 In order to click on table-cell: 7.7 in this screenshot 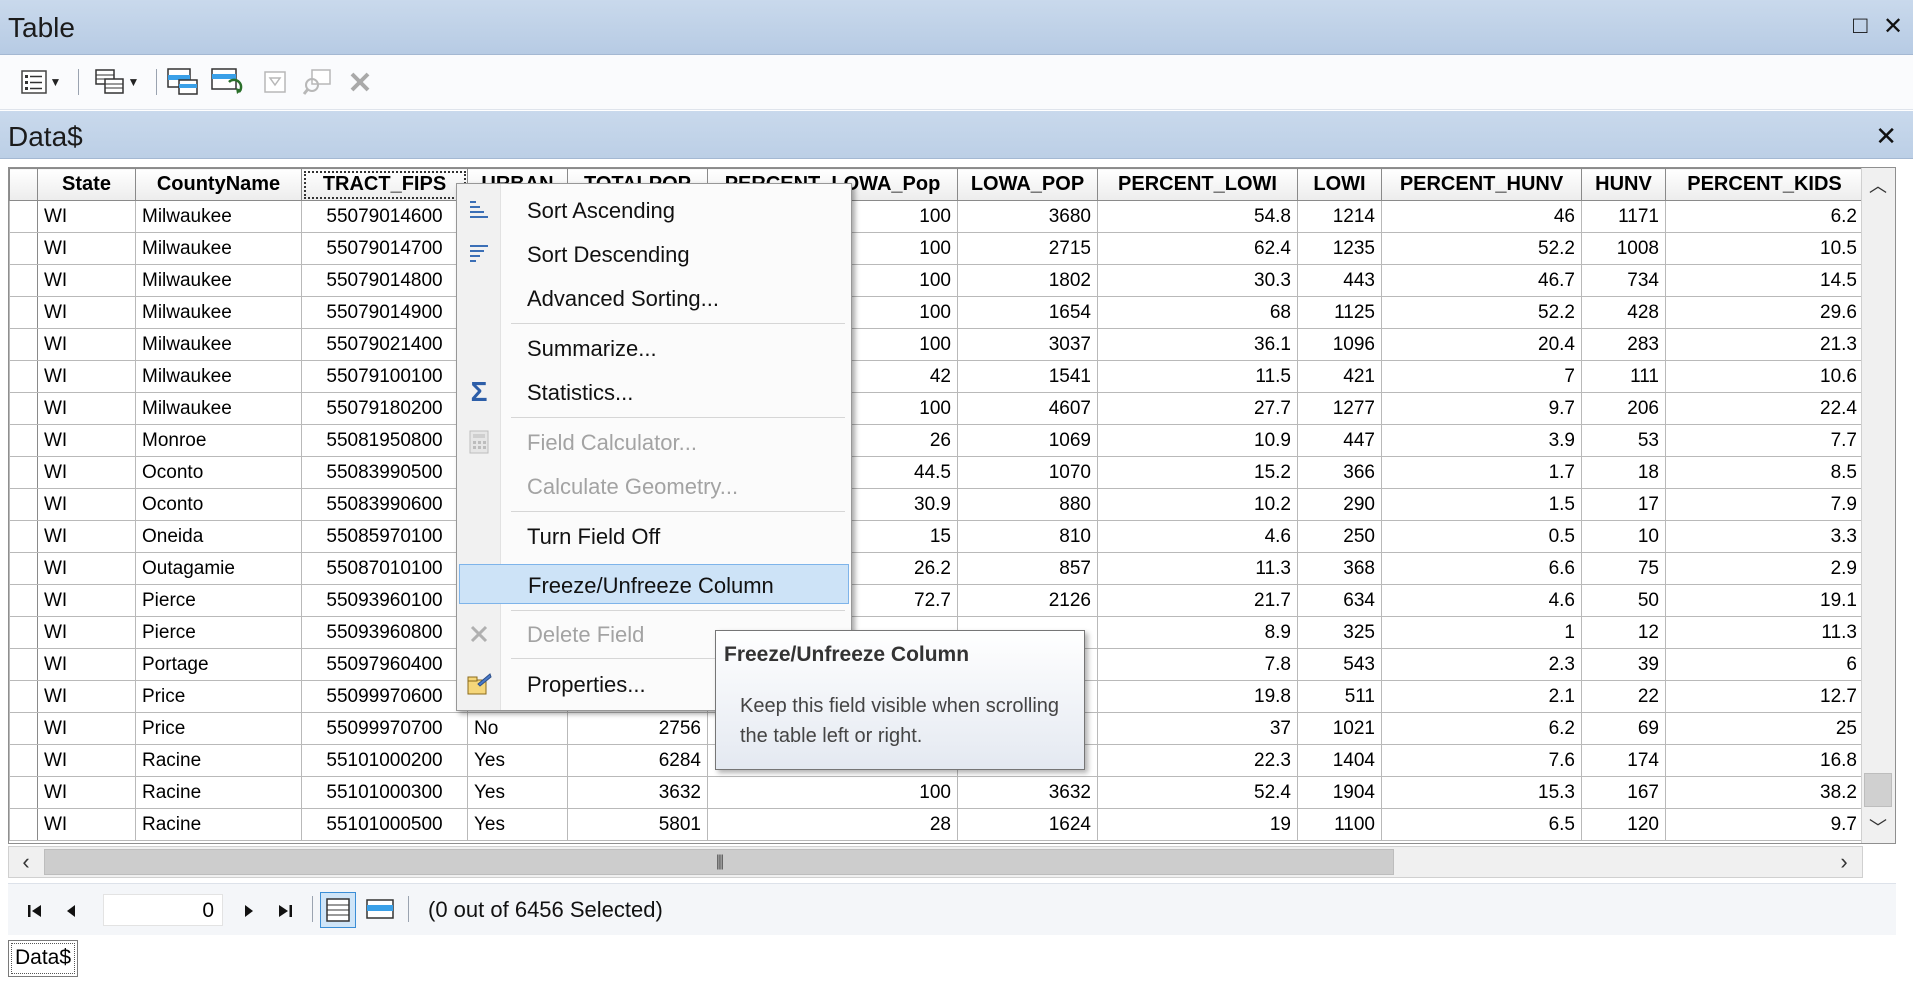, I will do `click(1764, 440)`.